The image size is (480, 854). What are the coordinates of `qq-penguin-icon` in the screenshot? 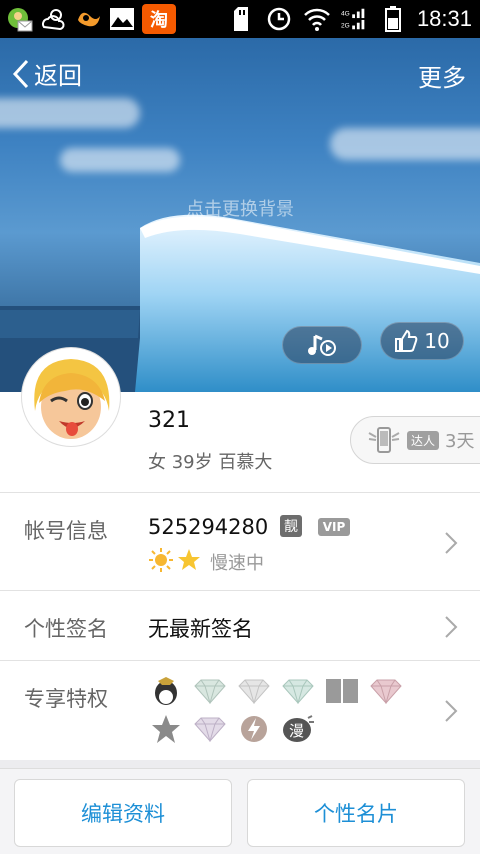 It's located at (166, 691).